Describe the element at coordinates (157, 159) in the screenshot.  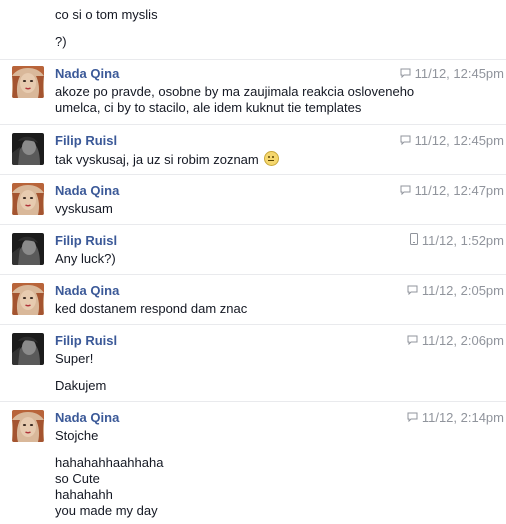
I see `message-text: tak vyskusaj, ja uz si robim zoznam` at that location.